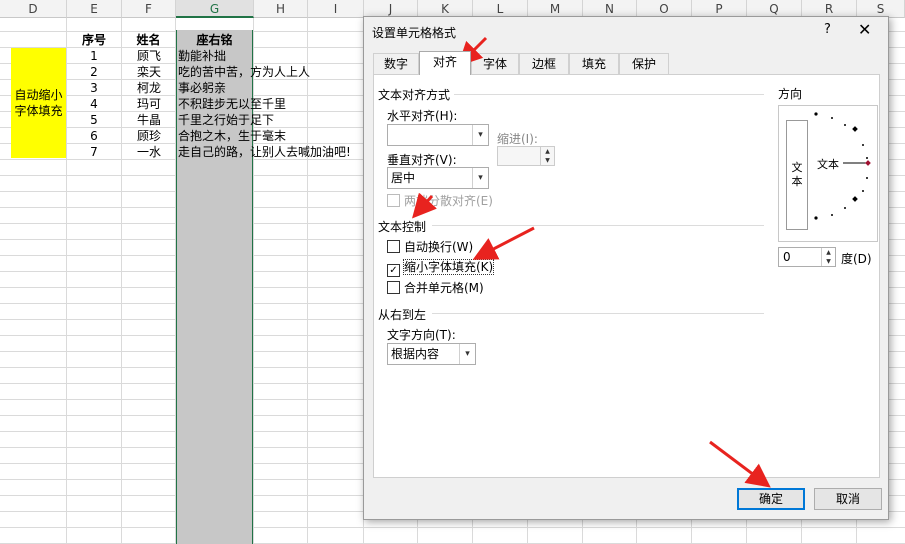 This screenshot has width=905, height=544. What do you see at coordinates (843, 174) in the screenshot?
I see `orientation-dial` at bounding box center [843, 174].